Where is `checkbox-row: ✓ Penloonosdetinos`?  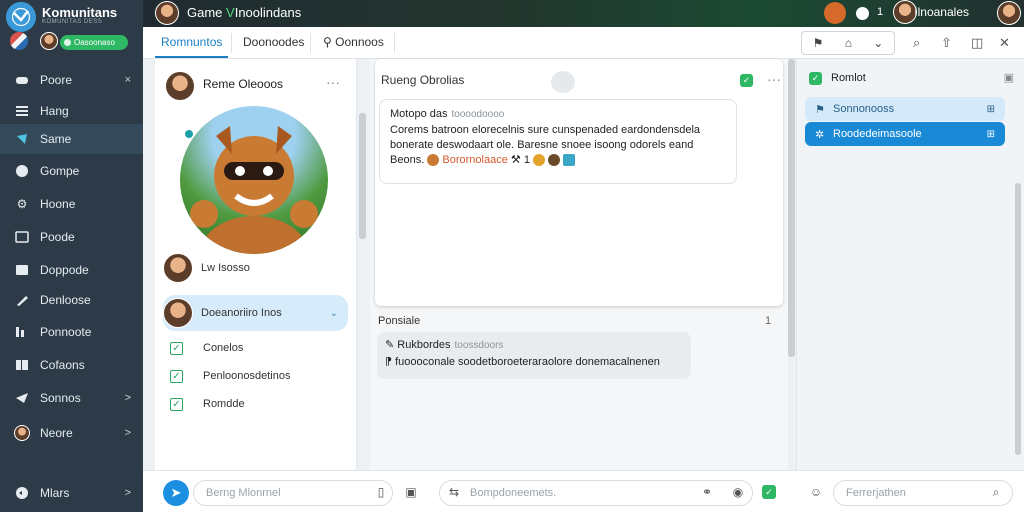
checkbox-row: ✓ Penloonosdetinos is located at coordinates (230, 376).